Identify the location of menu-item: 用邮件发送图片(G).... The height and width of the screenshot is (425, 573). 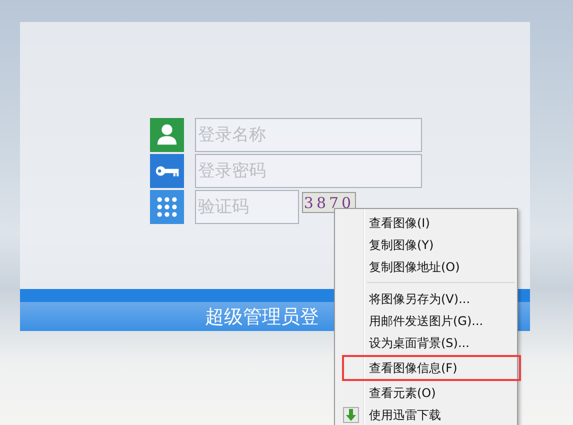
(426, 321).